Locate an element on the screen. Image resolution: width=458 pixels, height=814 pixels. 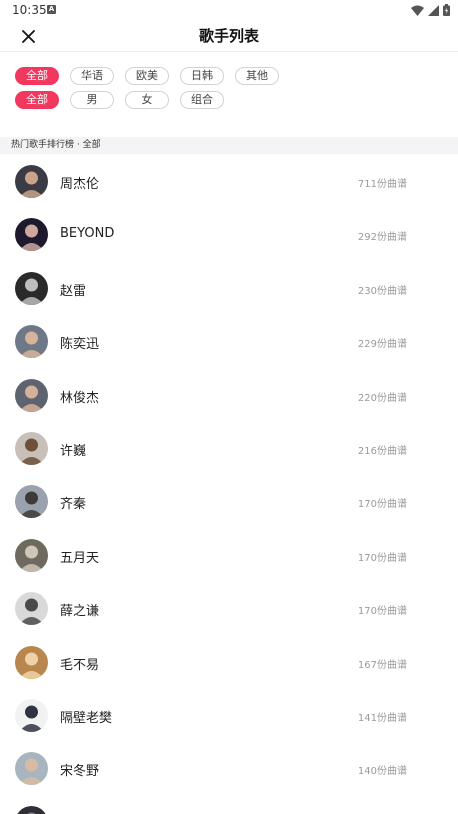
singer-list-item: 齐秦 170份曲谱 is located at coordinates (229, 501).